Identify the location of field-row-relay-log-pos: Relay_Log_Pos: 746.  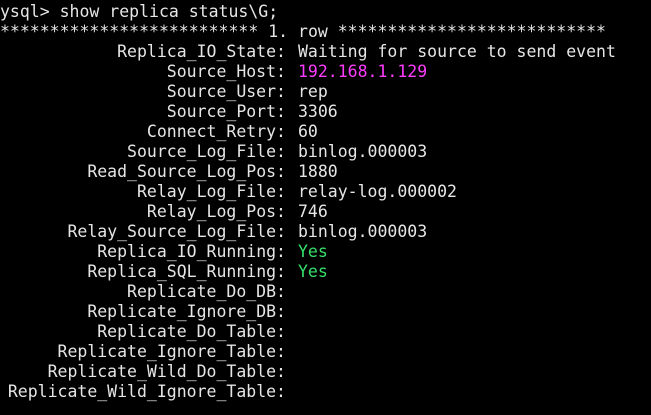
(325, 212).